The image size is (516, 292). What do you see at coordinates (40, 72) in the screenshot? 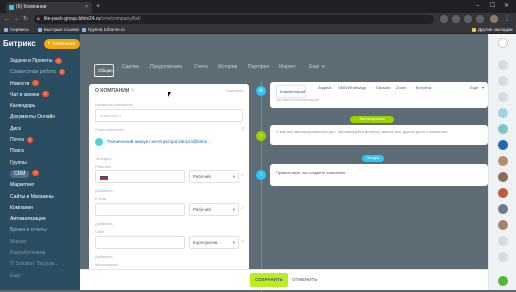
I see `sidebar-item-collab: Совместная работа 3` at bounding box center [40, 72].